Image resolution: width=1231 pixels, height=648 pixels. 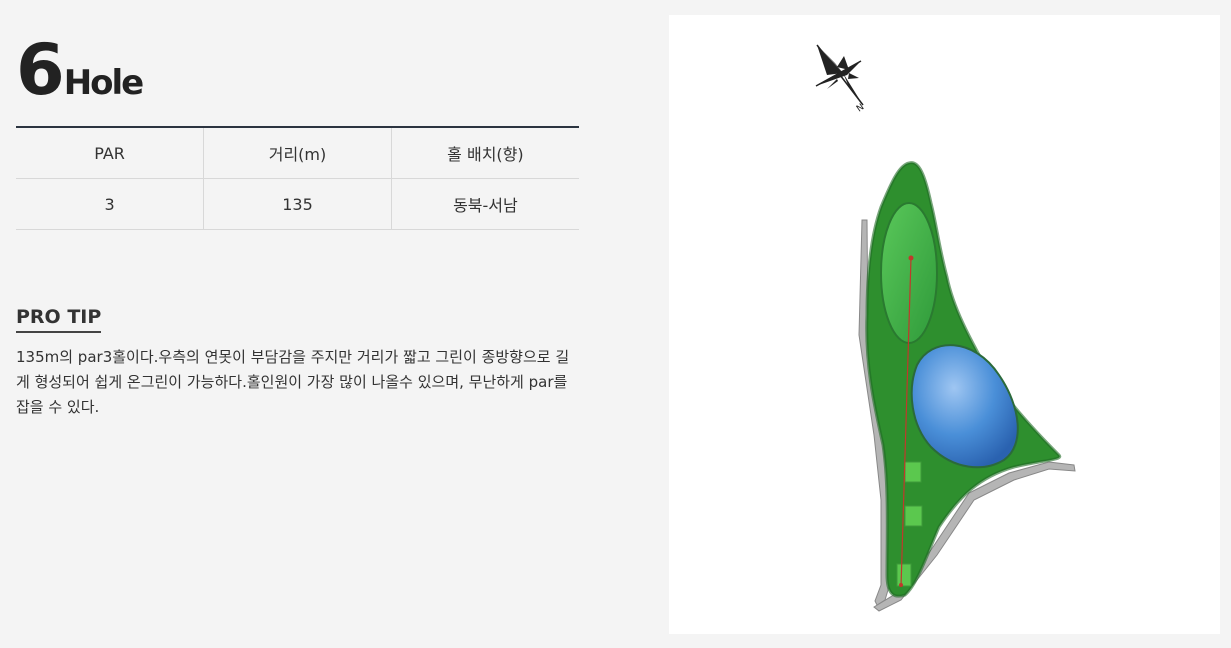 I want to click on hole-title: 6Hole, so click(x=297, y=70).